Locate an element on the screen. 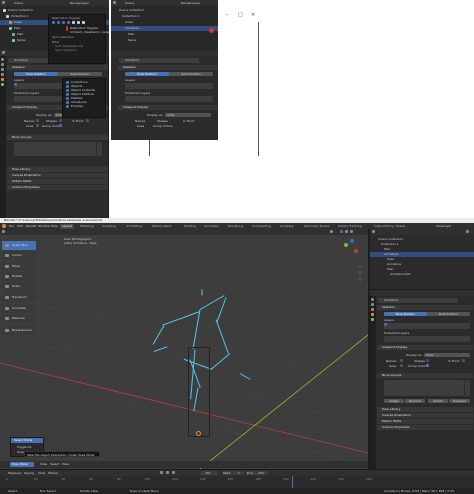 The width and height of the screenshot is (474, 494). tool-select-box: Select Box is located at coordinates (19, 245).